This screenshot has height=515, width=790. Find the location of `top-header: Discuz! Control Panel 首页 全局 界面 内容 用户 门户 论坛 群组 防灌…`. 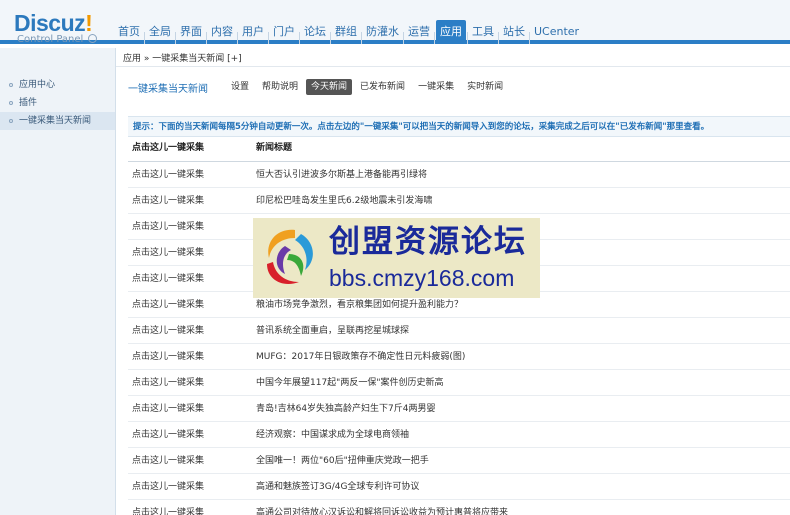

top-header: Discuz! Control Panel 首页 全局 界面 内容 用户 门户 论坛 群组 防灌… is located at coordinates (395, 22).